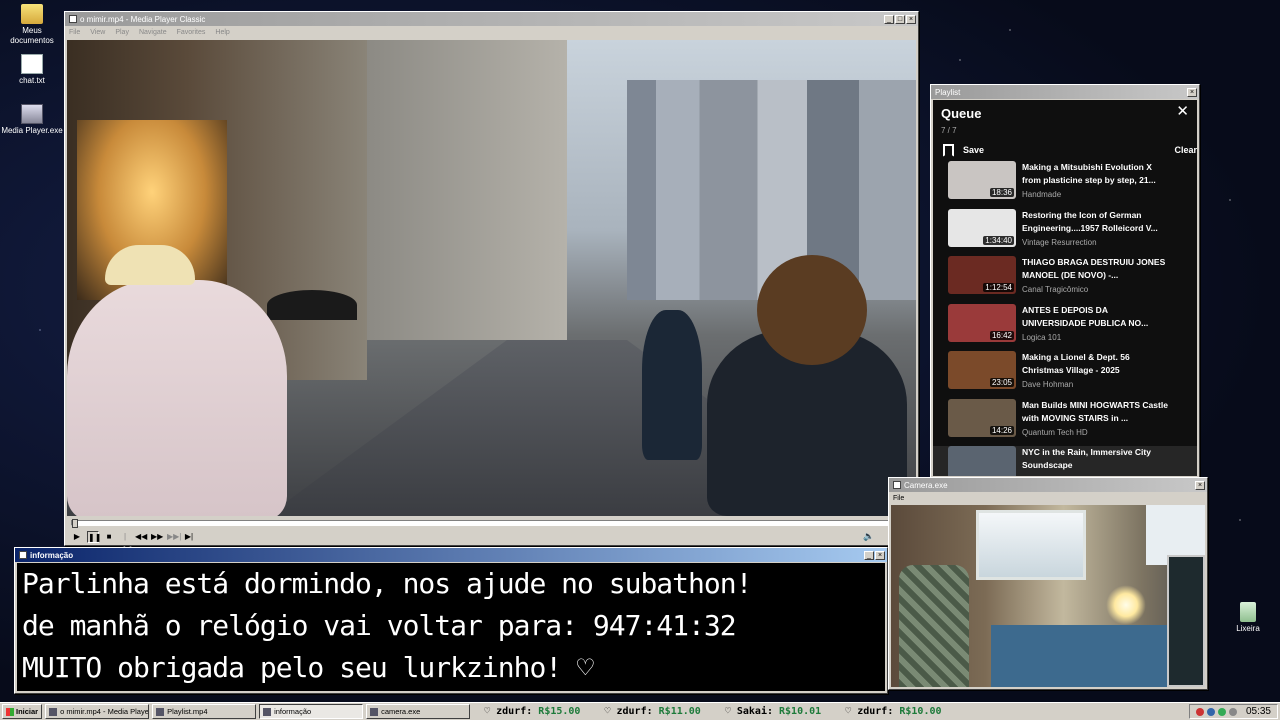 This screenshot has width=1280, height=720. What do you see at coordinates (800, 711) in the screenshot?
I see `donation-amount: R$10.01` at bounding box center [800, 711].